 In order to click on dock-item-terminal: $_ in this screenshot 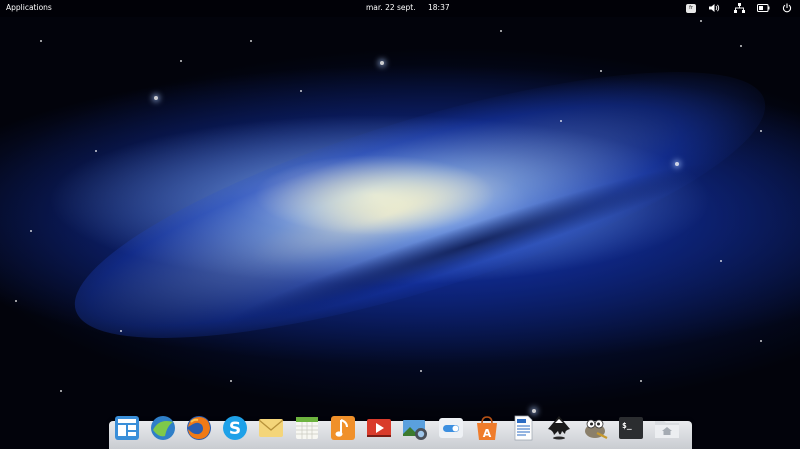, I will do `click(631, 428)`.